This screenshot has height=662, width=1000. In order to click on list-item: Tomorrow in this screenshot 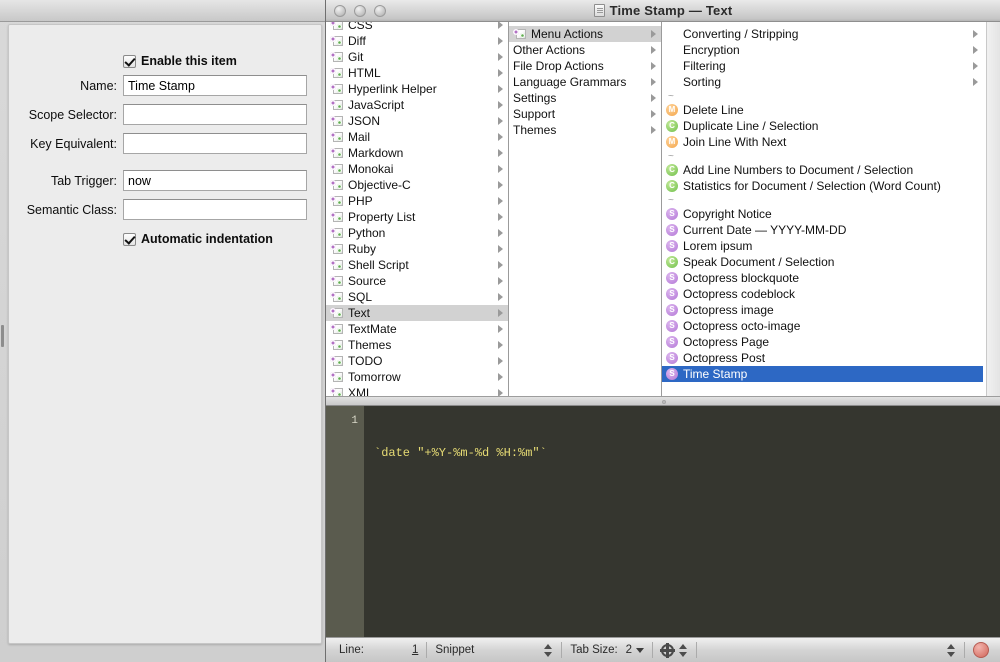, I will do `click(417, 377)`.